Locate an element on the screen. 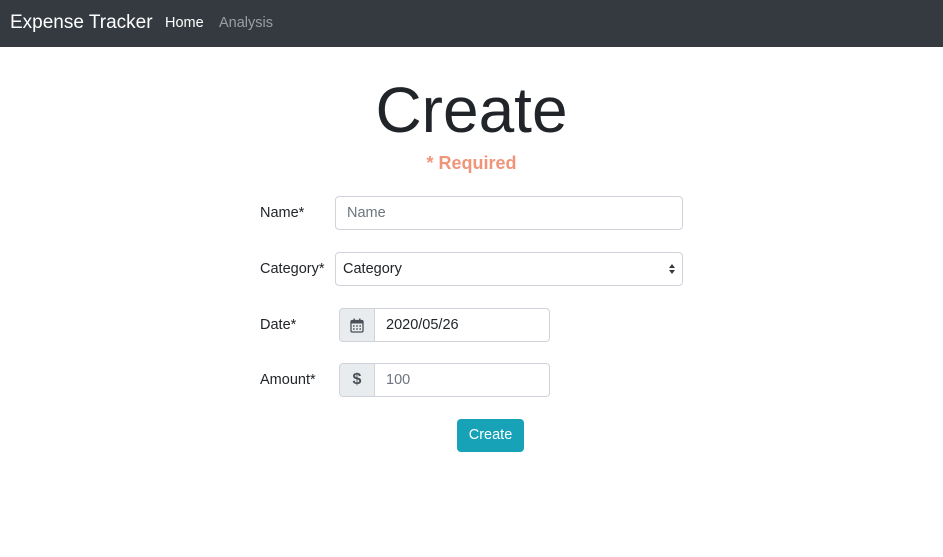 This screenshot has height=557, width=943. amount-input: 100 is located at coordinates (462, 380).